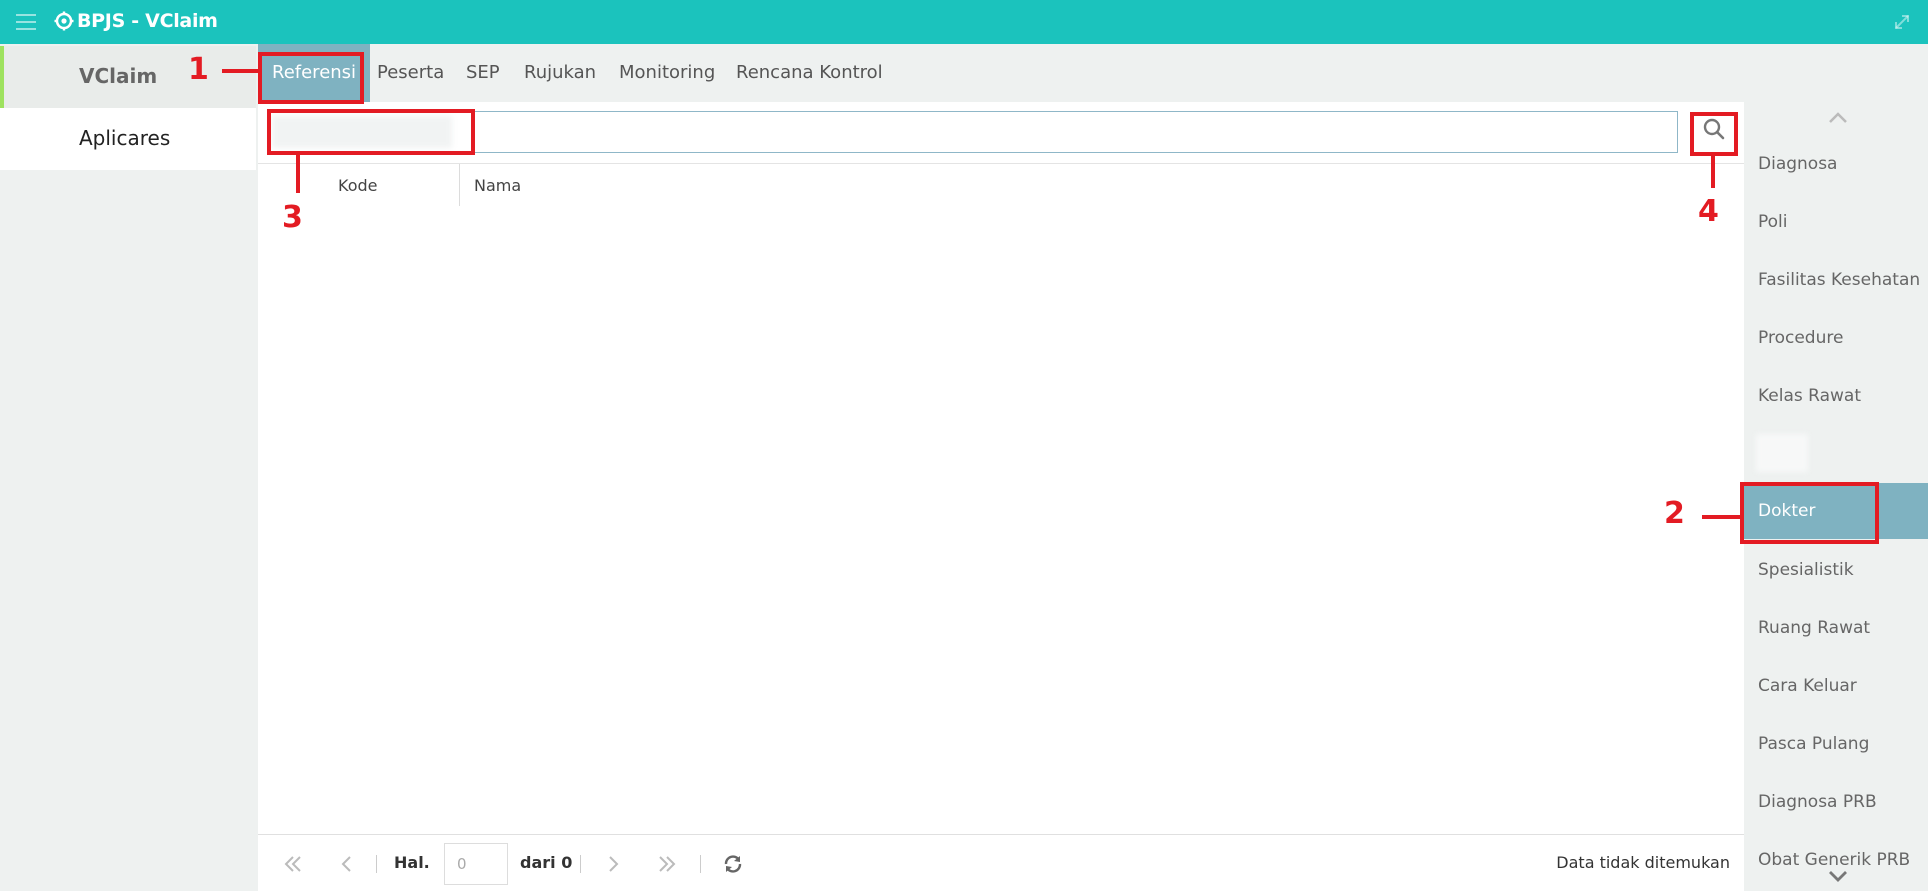 This screenshot has height=891, width=1928. What do you see at coordinates (1836, 744) in the screenshot?
I see `menu-item-pasca-pulang: Pasca Pulang` at bounding box center [1836, 744].